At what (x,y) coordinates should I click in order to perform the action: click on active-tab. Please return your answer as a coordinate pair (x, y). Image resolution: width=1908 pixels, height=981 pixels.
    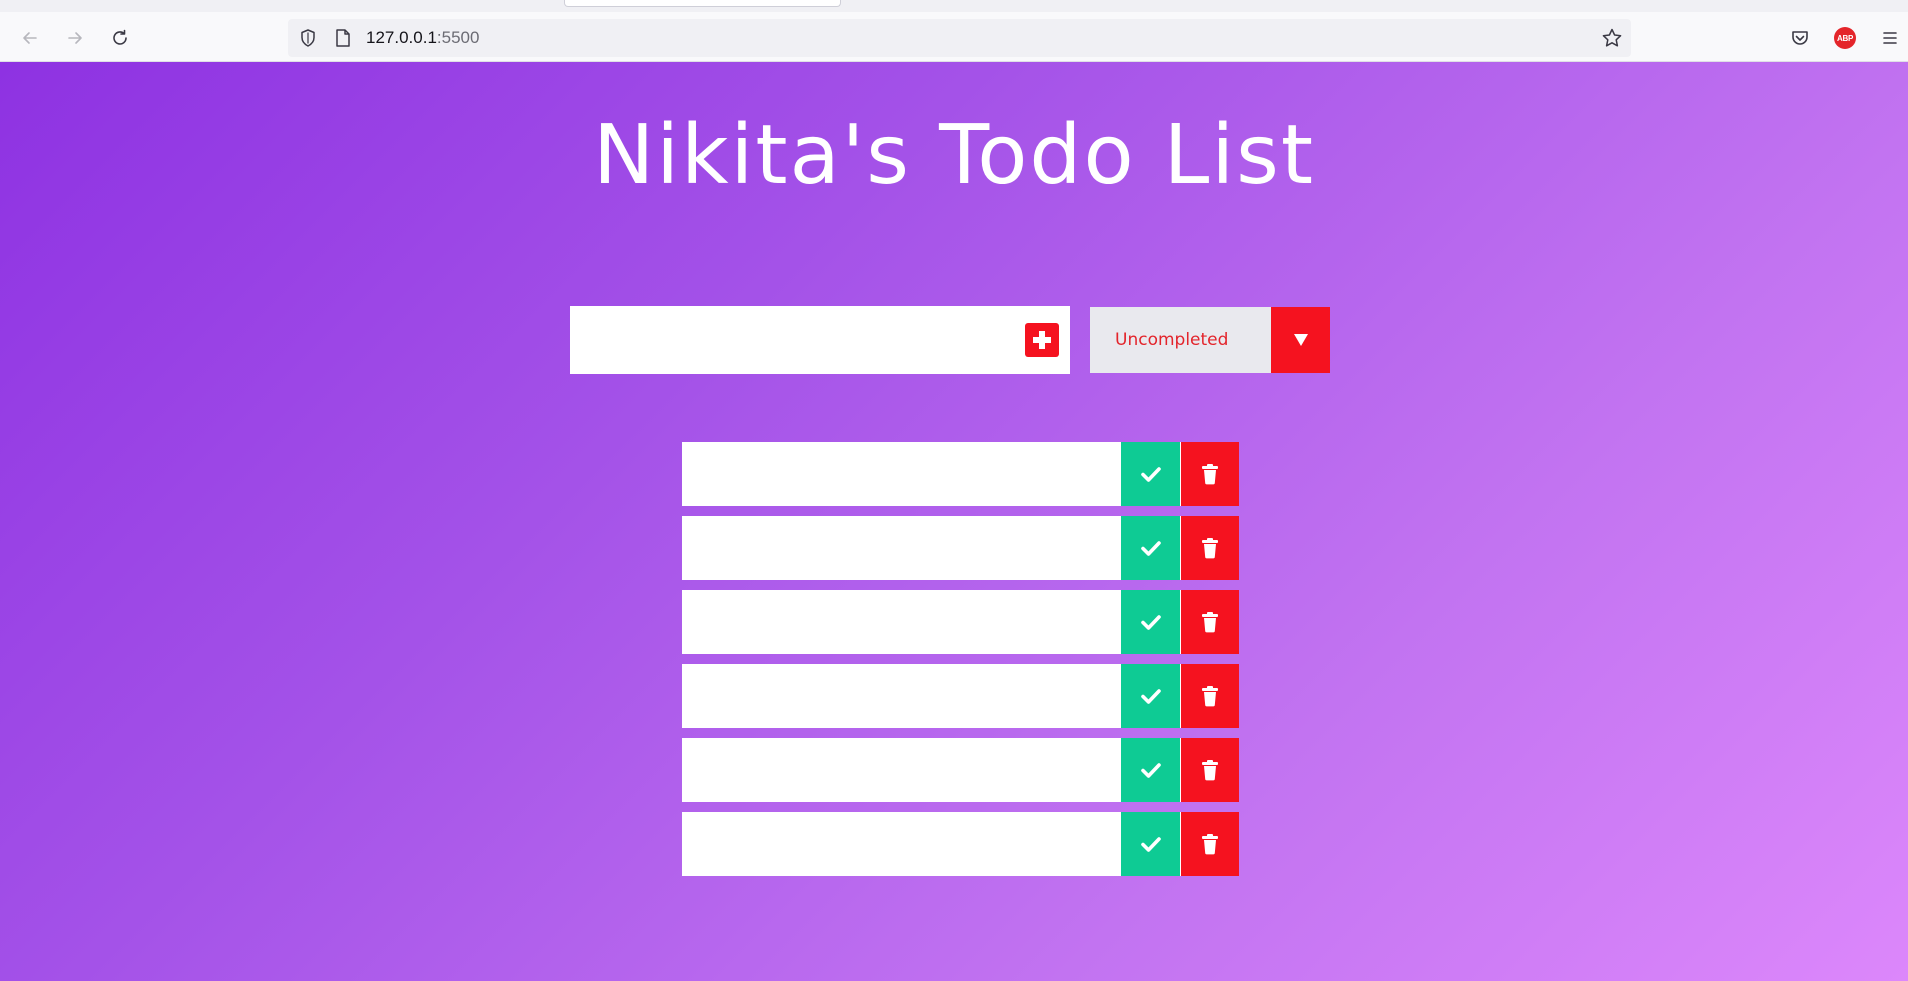
    Looking at the image, I should click on (702, 3).